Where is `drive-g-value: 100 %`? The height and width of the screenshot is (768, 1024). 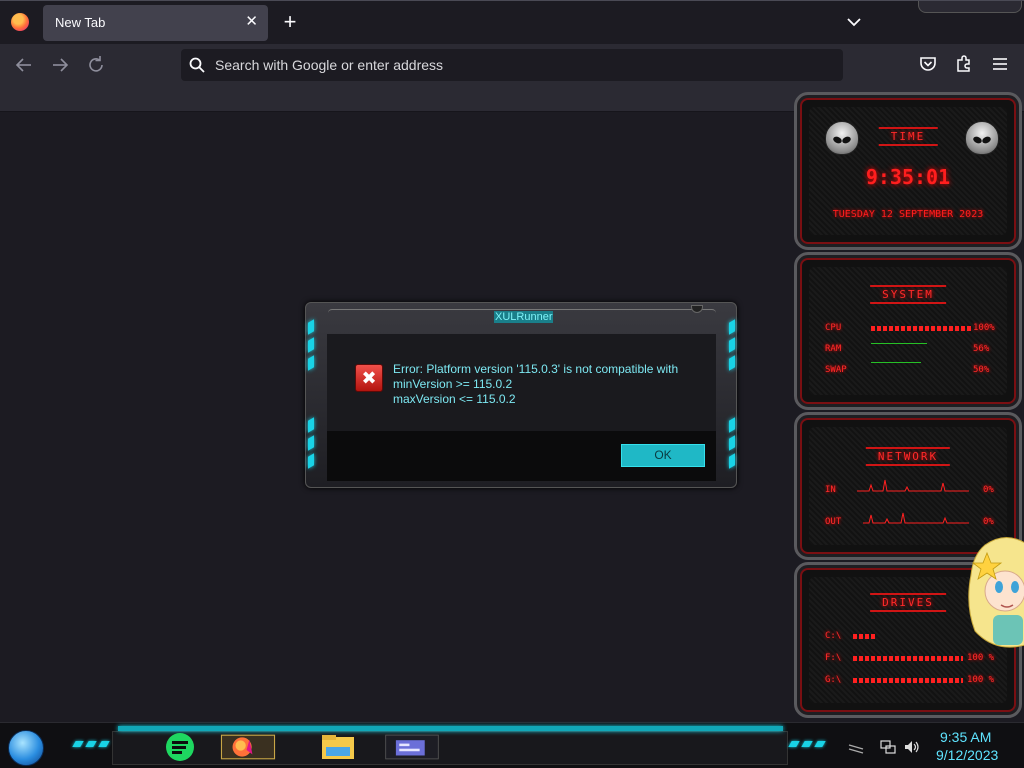 drive-g-value: 100 % is located at coordinates (981, 680).